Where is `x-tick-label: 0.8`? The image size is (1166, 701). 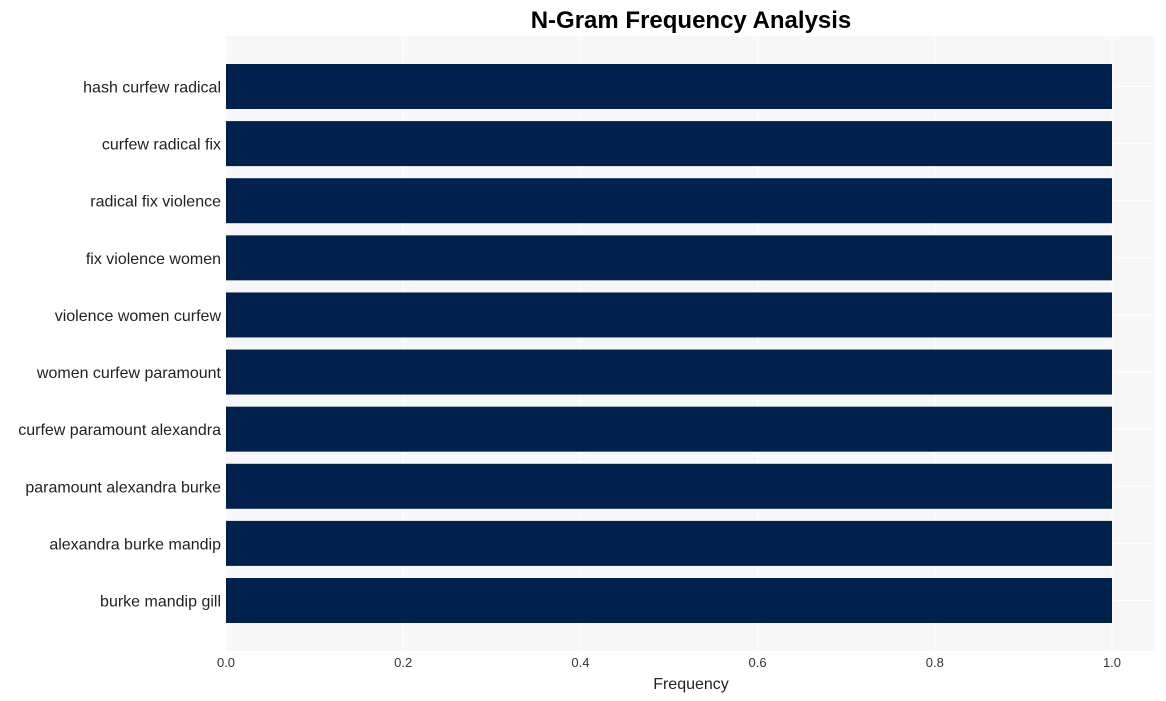 x-tick-label: 0.8 is located at coordinates (935, 662).